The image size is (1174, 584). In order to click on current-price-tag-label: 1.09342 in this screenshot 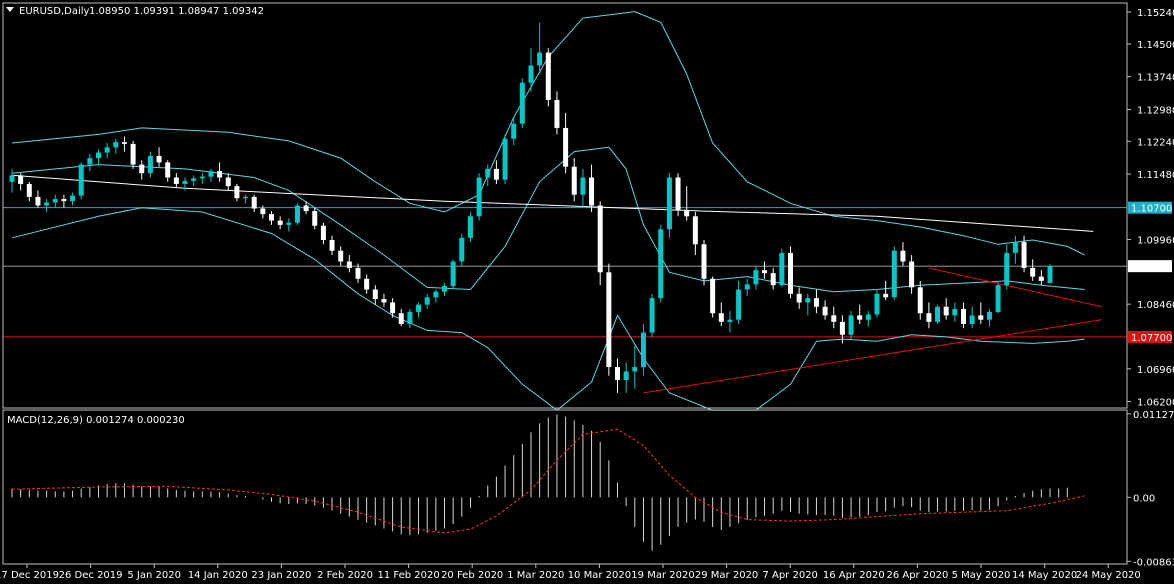, I will do `click(1151, 267)`.